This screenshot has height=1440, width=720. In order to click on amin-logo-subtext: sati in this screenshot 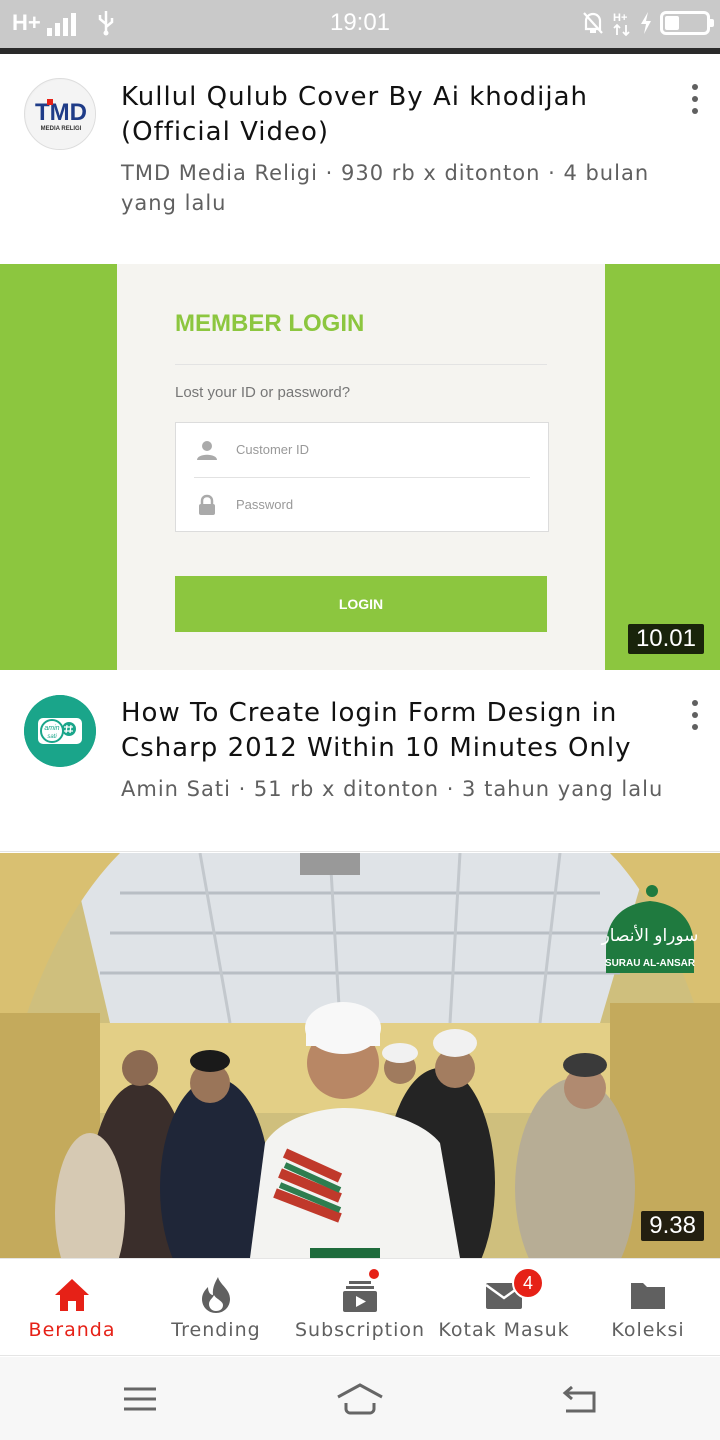, I will do `click(52, 737)`.